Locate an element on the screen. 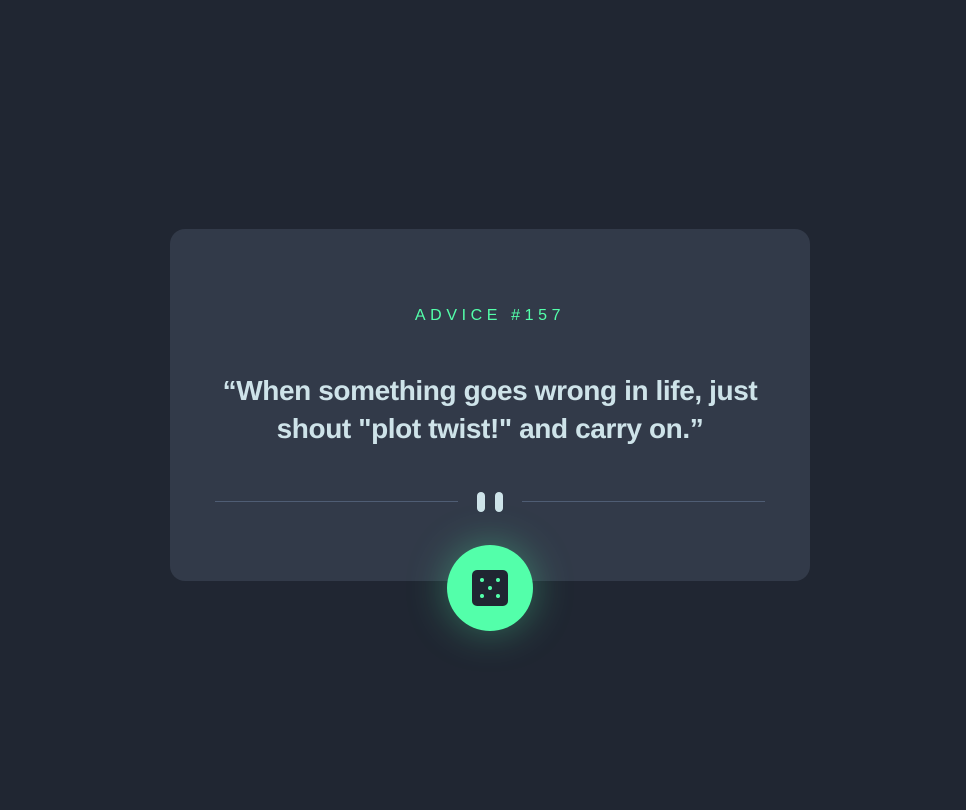 Image resolution: width=966 pixels, height=810 pixels. pause-icon is located at coordinates (490, 502).